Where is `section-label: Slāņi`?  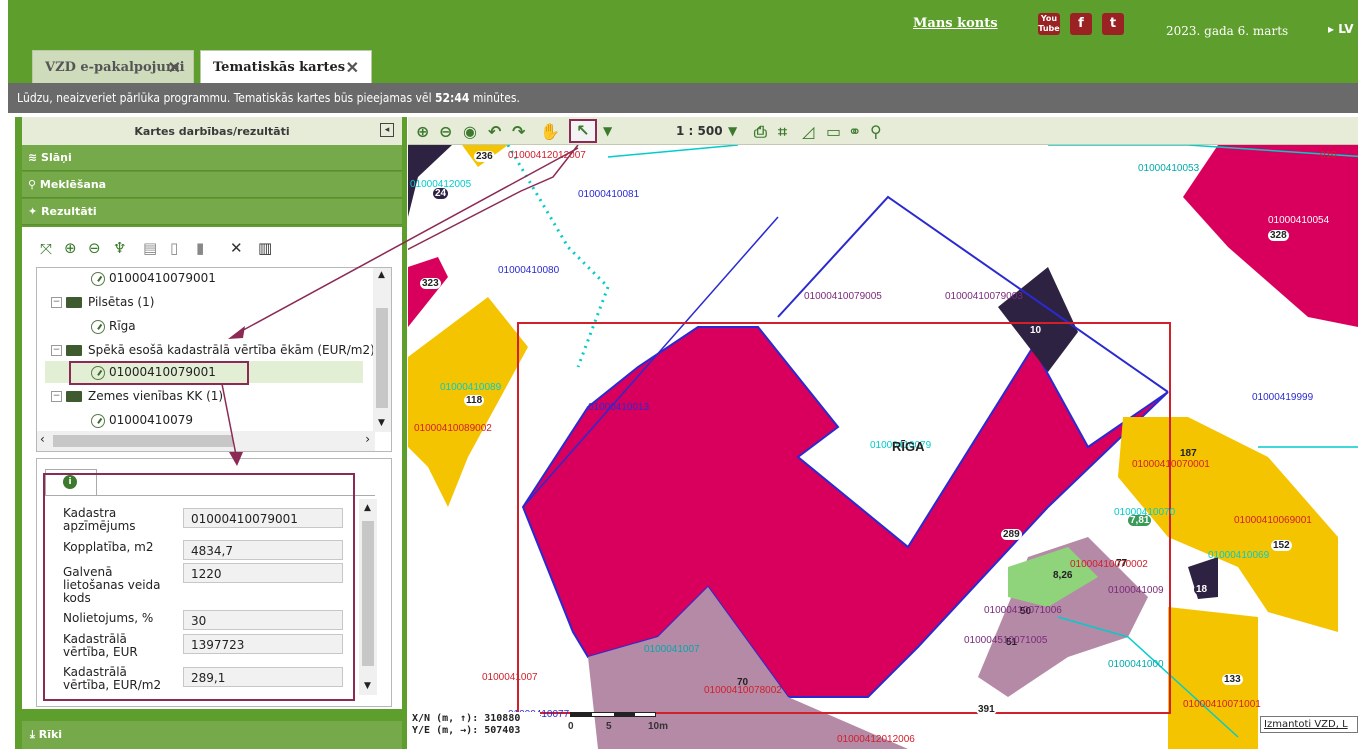
section-label: Slāņi is located at coordinates (56, 157).